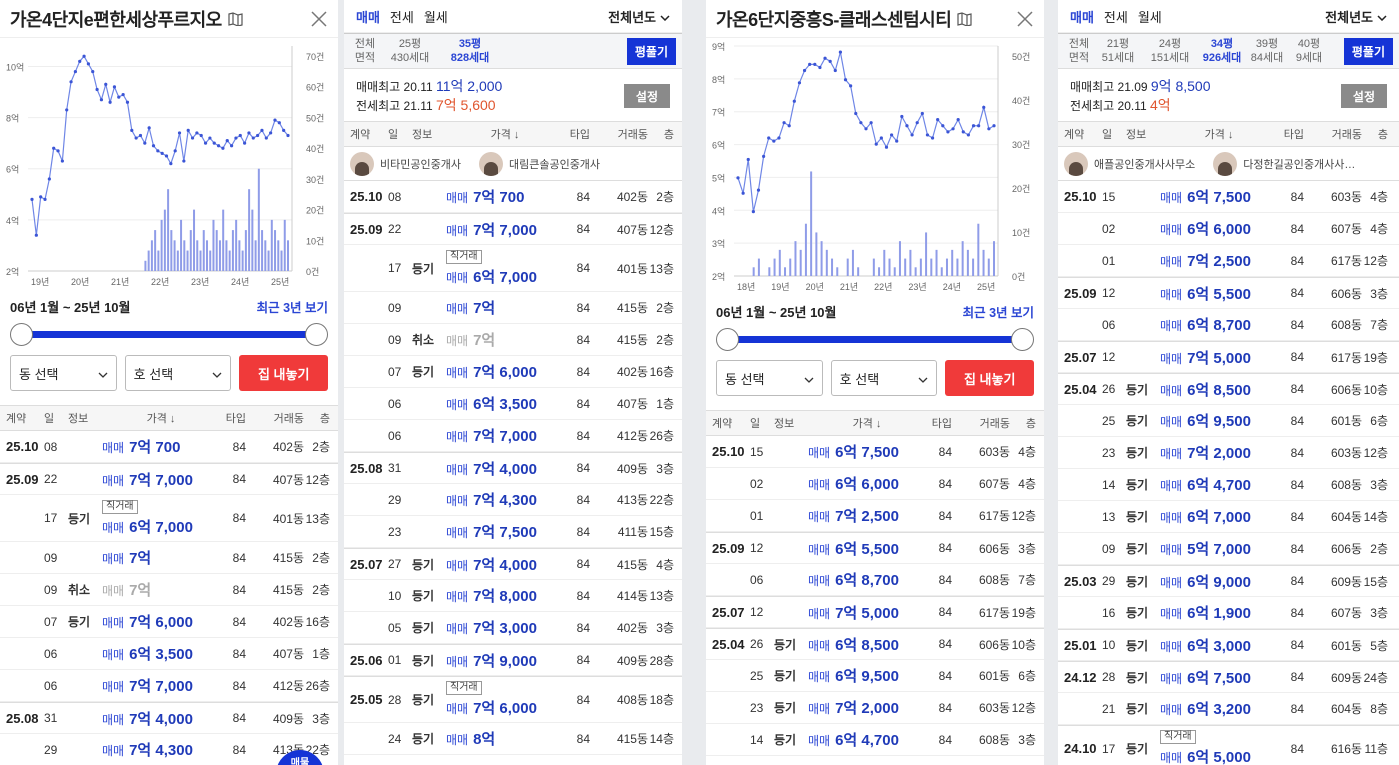 The width and height of the screenshot is (1399, 765). What do you see at coordinates (1267, 51) in the screenshot?
I see `area-tab: 39평 84세대` at bounding box center [1267, 51].